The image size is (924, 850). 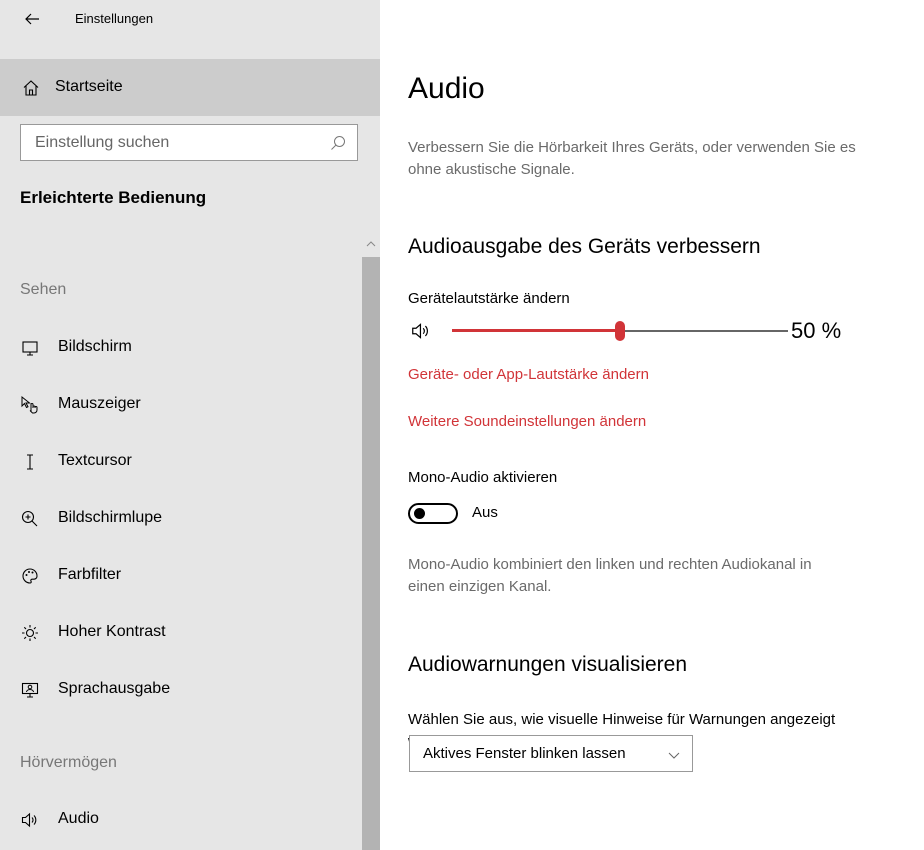 What do you see at coordinates (180, 576) in the screenshot?
I see `sidebar-item-farbfilter: Farbfilter` at bounding box center [180, 576].